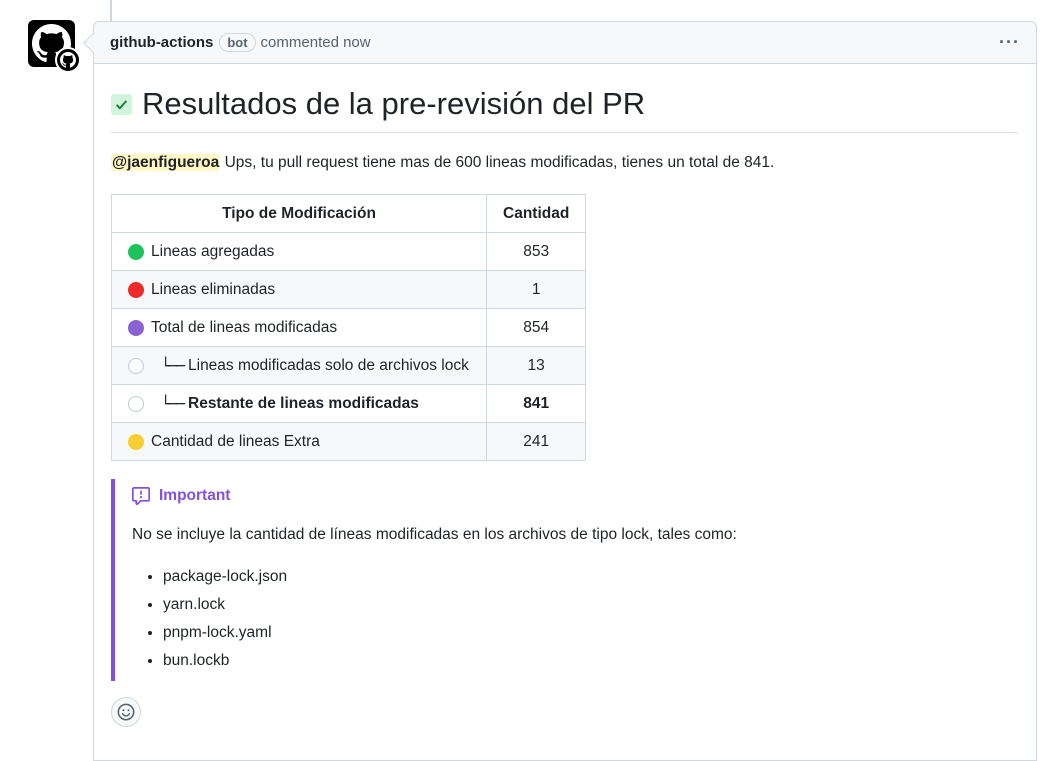 This screenshot has height=761, width=1052. What do you see at coordinates (536, 403) in the screenshot?
I see `row-value: 841` at bounding box center [536, 403].